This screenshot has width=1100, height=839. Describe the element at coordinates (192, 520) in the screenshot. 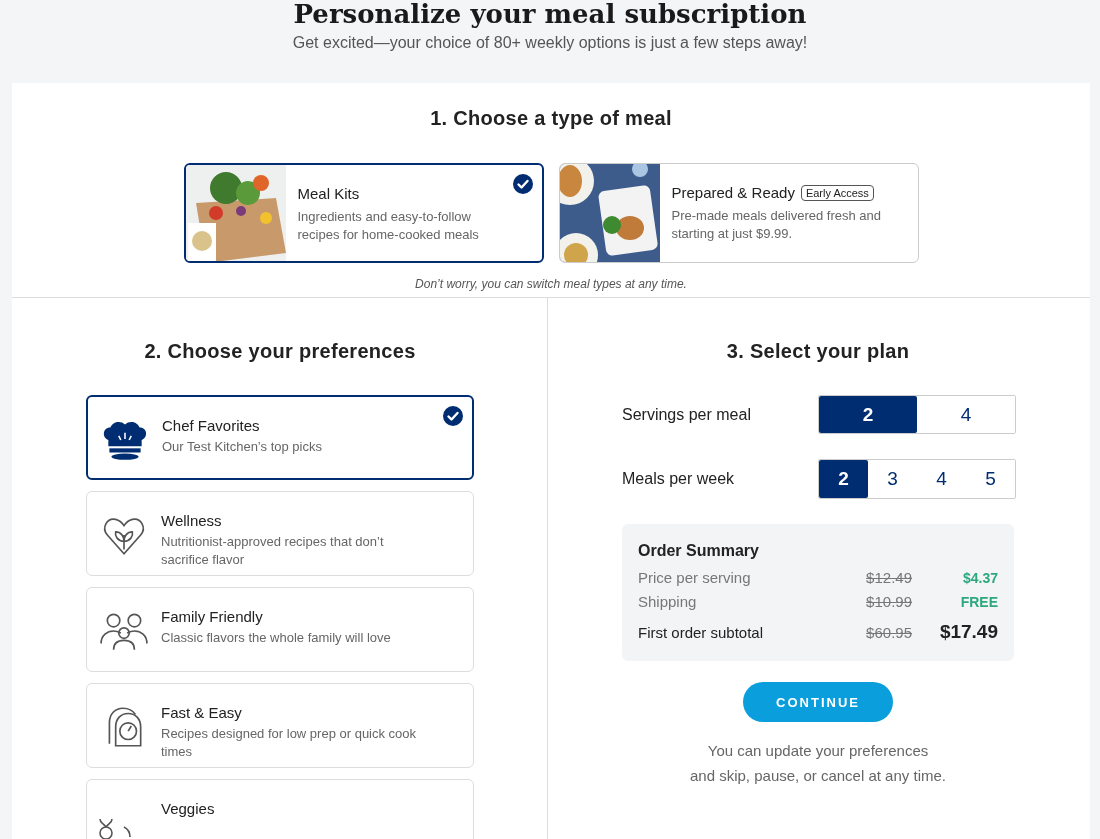

I see `preference-name: Wellness` at that location.